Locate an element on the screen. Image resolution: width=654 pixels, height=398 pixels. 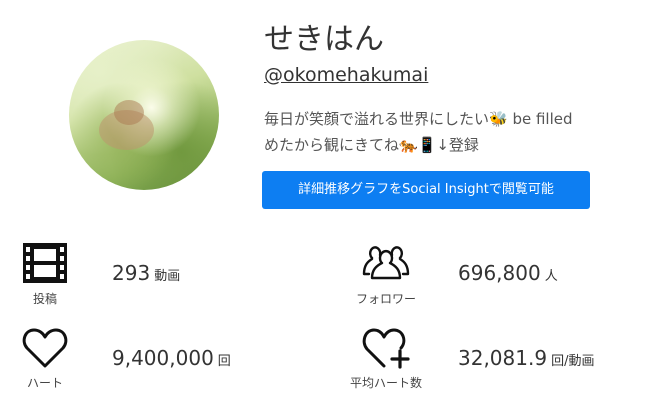
stat-followers-value: 696,800 人 is located at coordinates (508, 273).